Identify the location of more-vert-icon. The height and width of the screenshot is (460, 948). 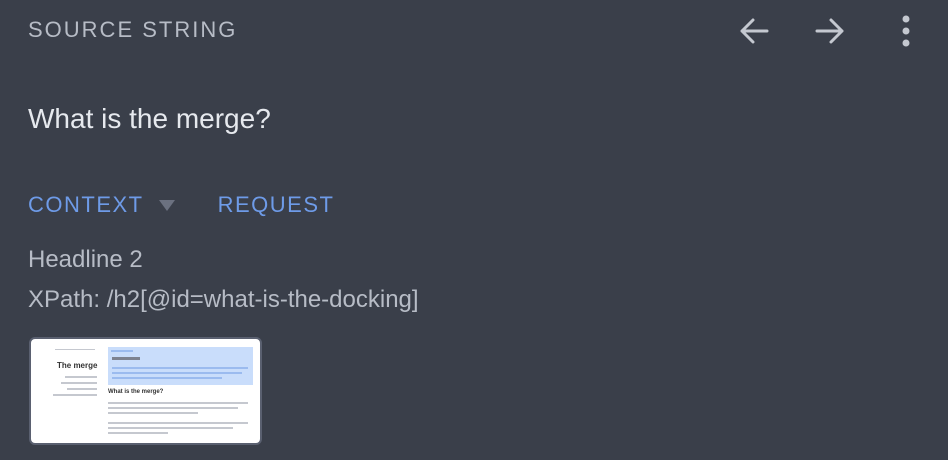
(906, 31).